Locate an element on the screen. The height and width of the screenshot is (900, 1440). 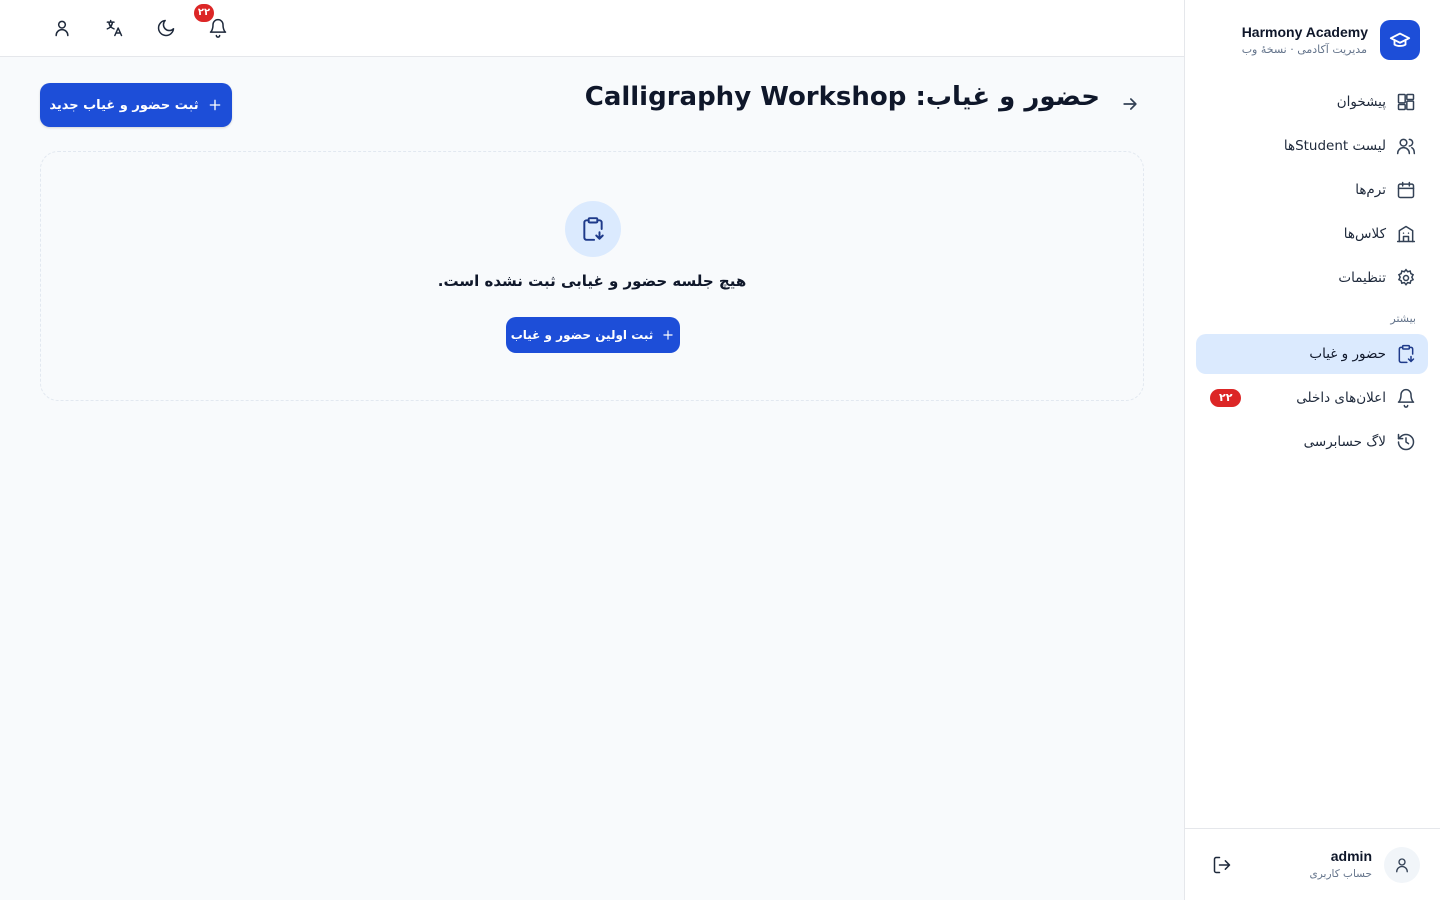
dashboard-icon is located at coordinates (1406, 102).